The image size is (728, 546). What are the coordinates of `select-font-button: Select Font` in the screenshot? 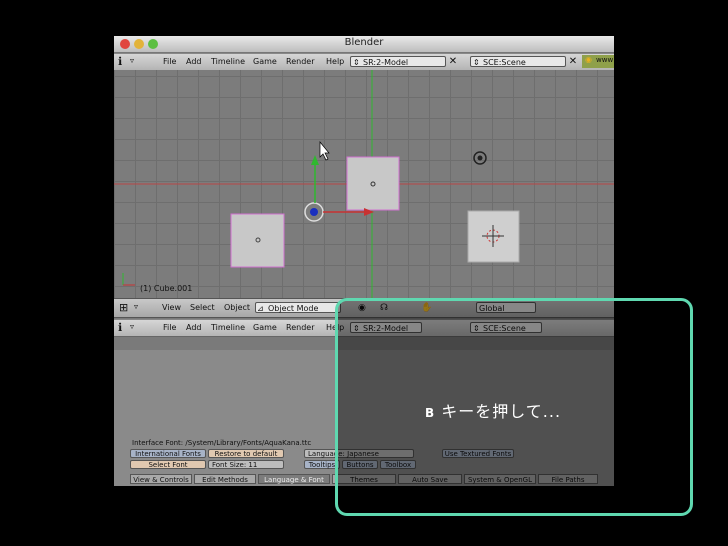 It's located at (168, 464).